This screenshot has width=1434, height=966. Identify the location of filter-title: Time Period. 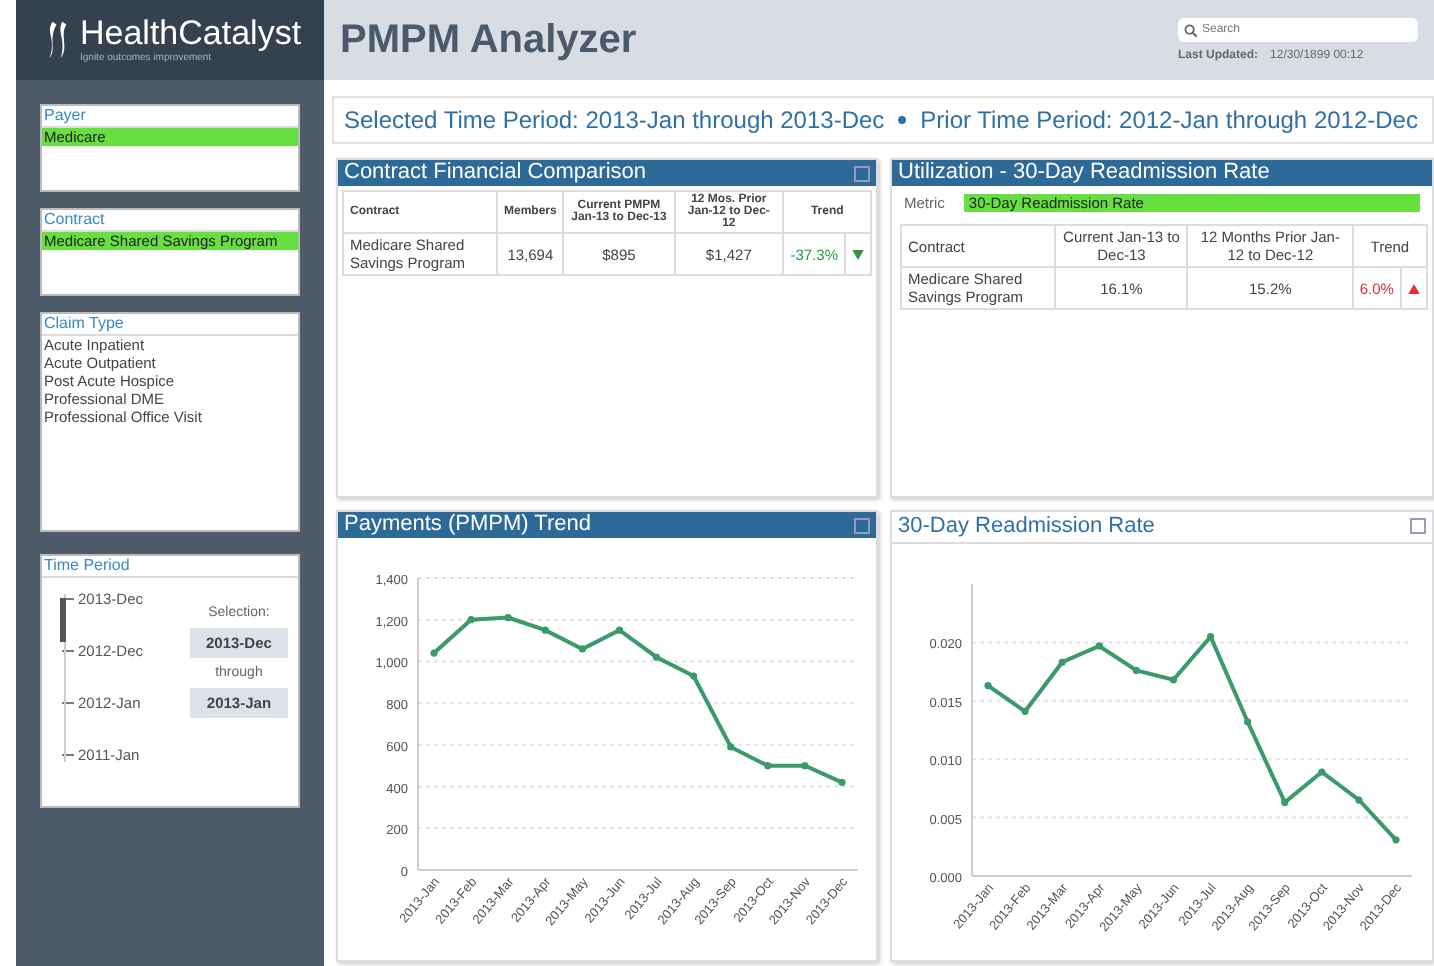
(170, 567).